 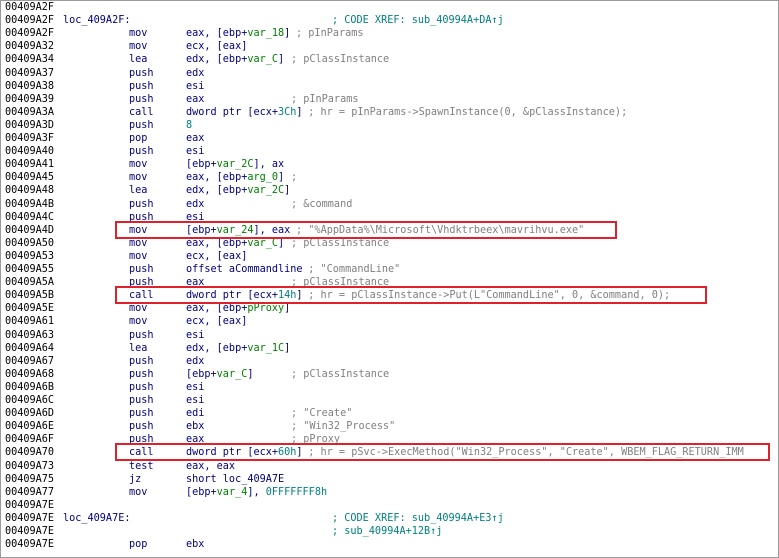 What do you see at coordinates (210, 466) in the screenshot?
I see `instruction-operands: eax, eax` at bounding box center [210, 466].